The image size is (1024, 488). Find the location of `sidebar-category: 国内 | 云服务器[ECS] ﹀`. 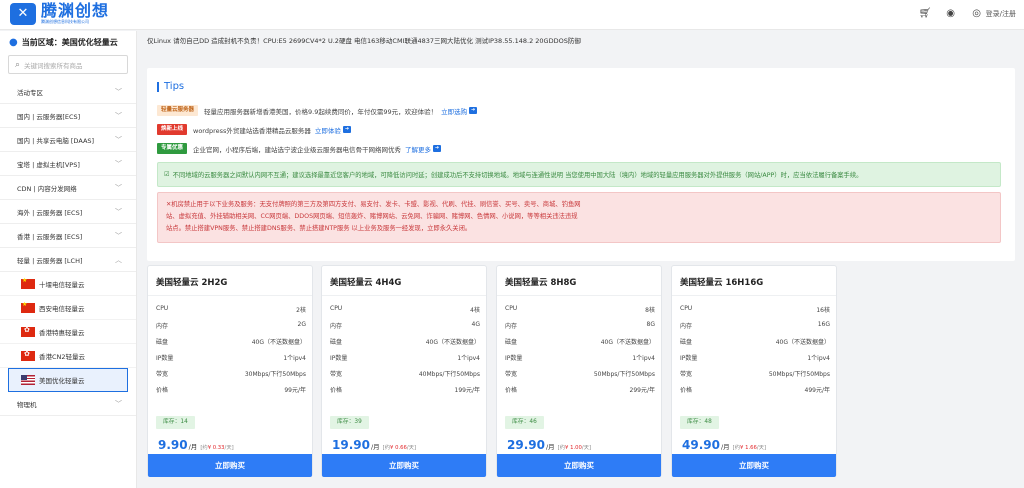

sidebar-category: 国内 | 云服务器[ECS] ﹀ is located at coordinates (68, 116).